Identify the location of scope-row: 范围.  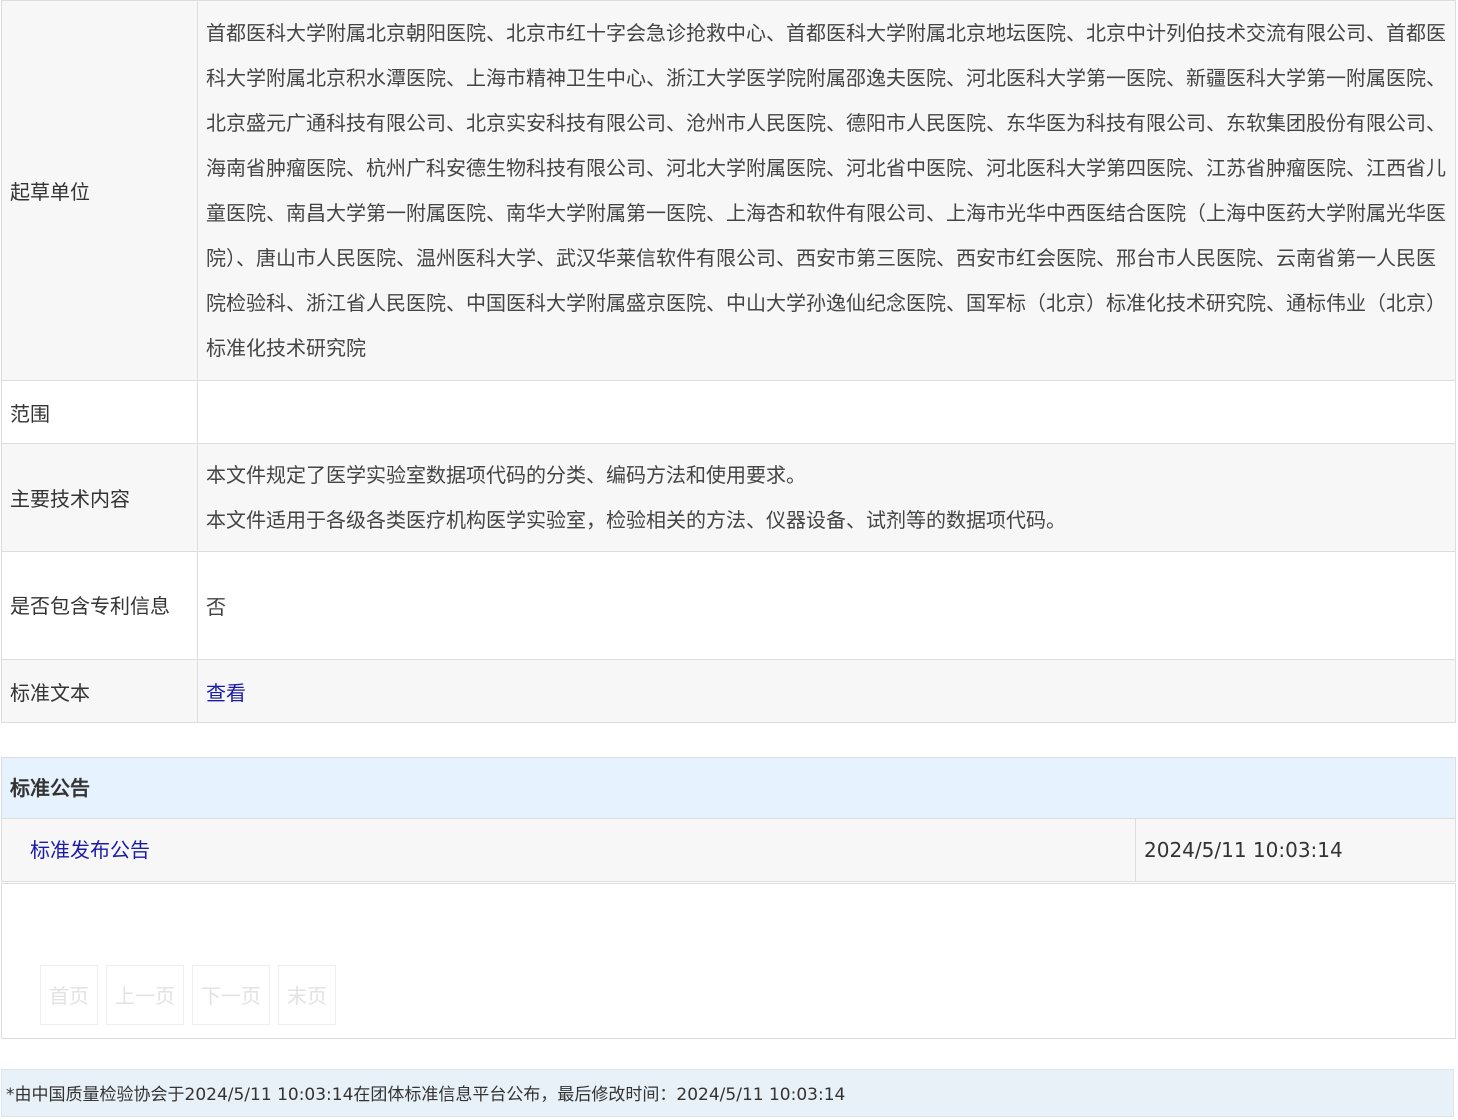
(728, 412).